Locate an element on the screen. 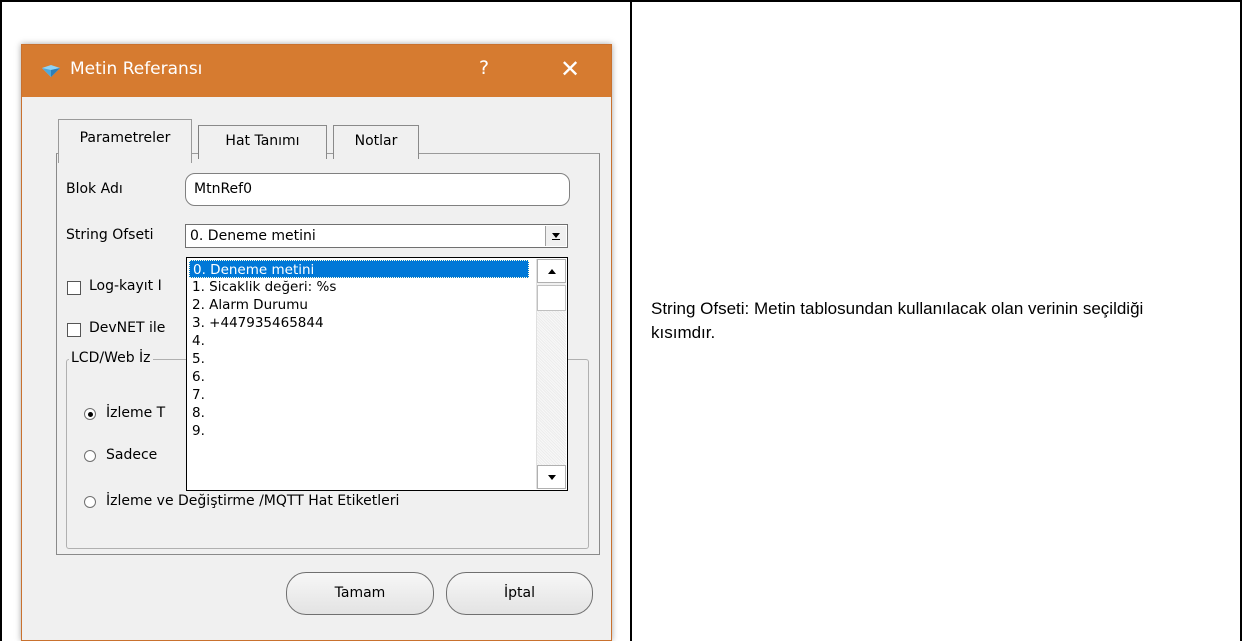 The width and height of the screenshot is (1243, 641). dropdown-scrollbar is located at coordinates (551, 374).